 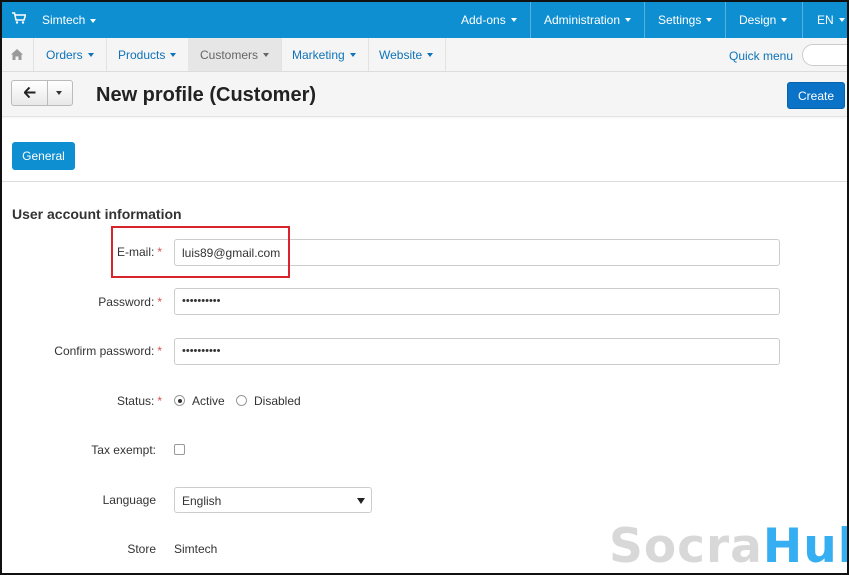 I want to click on watermark-logo: SocraHub, so click(x=728, y=546).